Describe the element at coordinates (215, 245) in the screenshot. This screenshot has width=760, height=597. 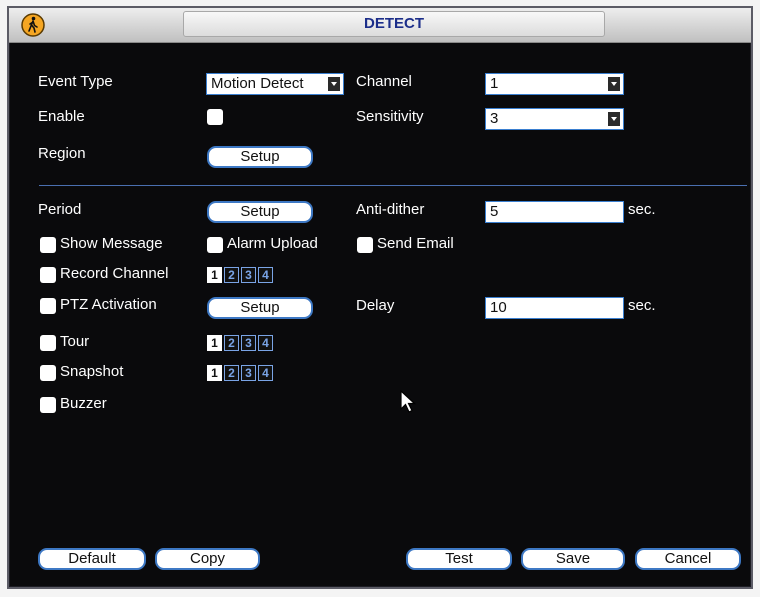
I see `alarm-upload-checkbox` at that location.